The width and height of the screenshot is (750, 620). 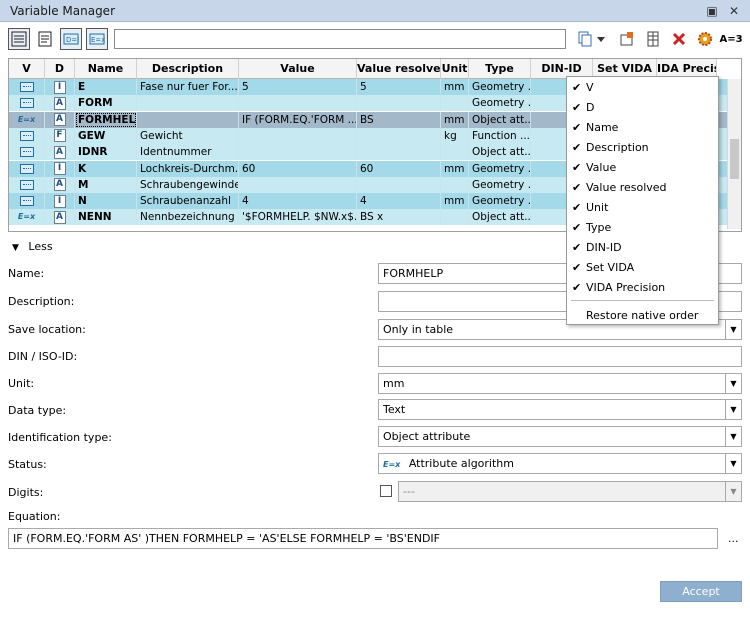 I want to click on cell-name: GEW, so click(x=106, y=135).